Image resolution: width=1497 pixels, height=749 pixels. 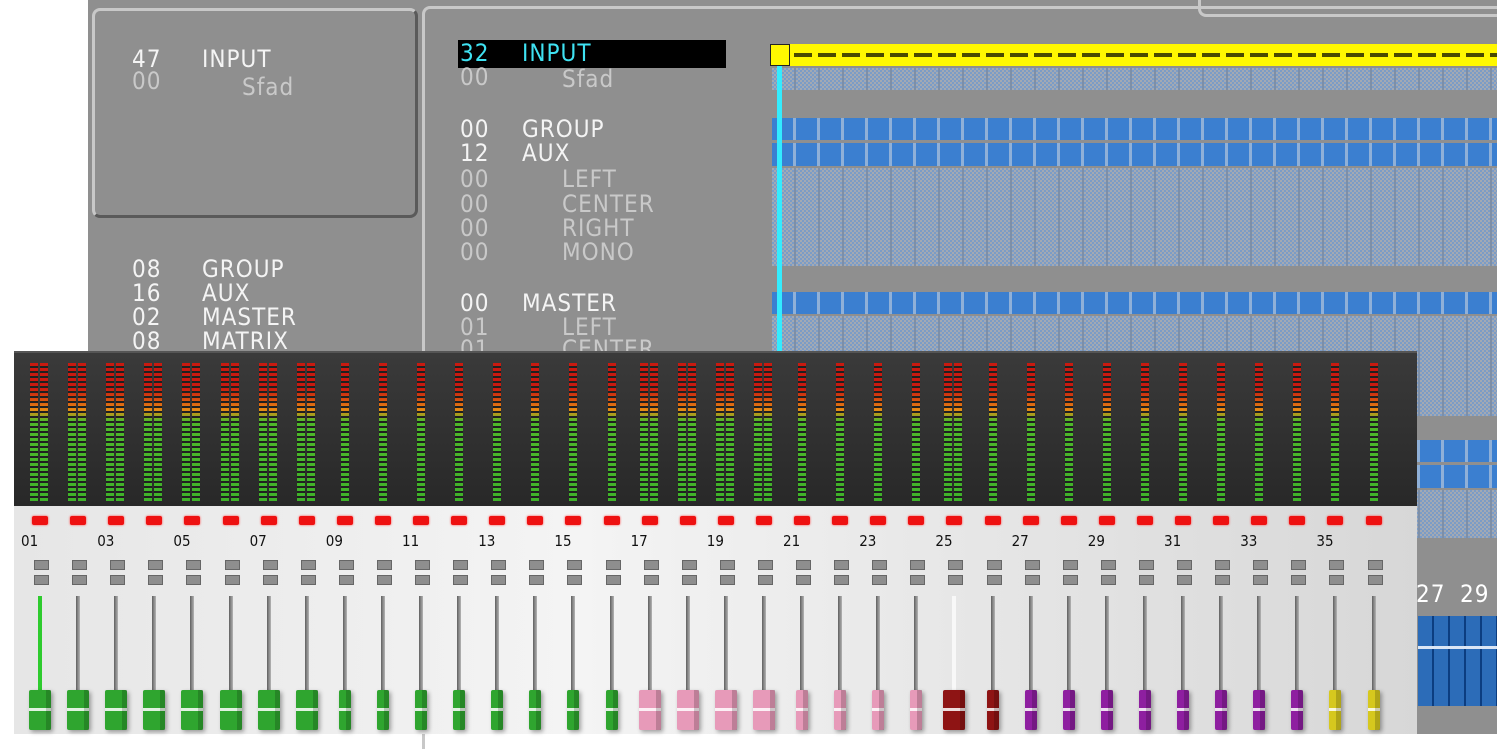 What do you see at coordinates (598, 252) in the screenshot?
I see `routing-row-label: MONO` at bounding box center [598, 252].